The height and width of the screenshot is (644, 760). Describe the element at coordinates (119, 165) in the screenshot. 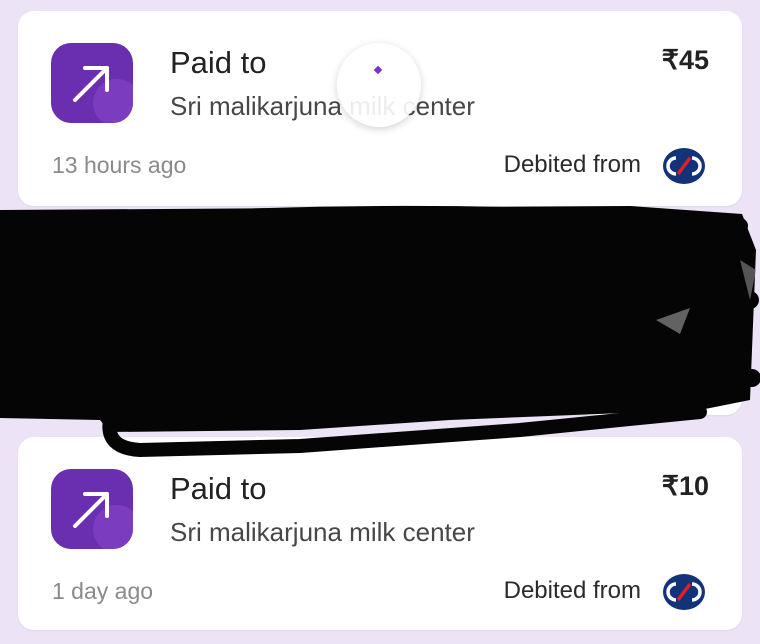

I see `transaction-time: 13 hours ago` at that location.